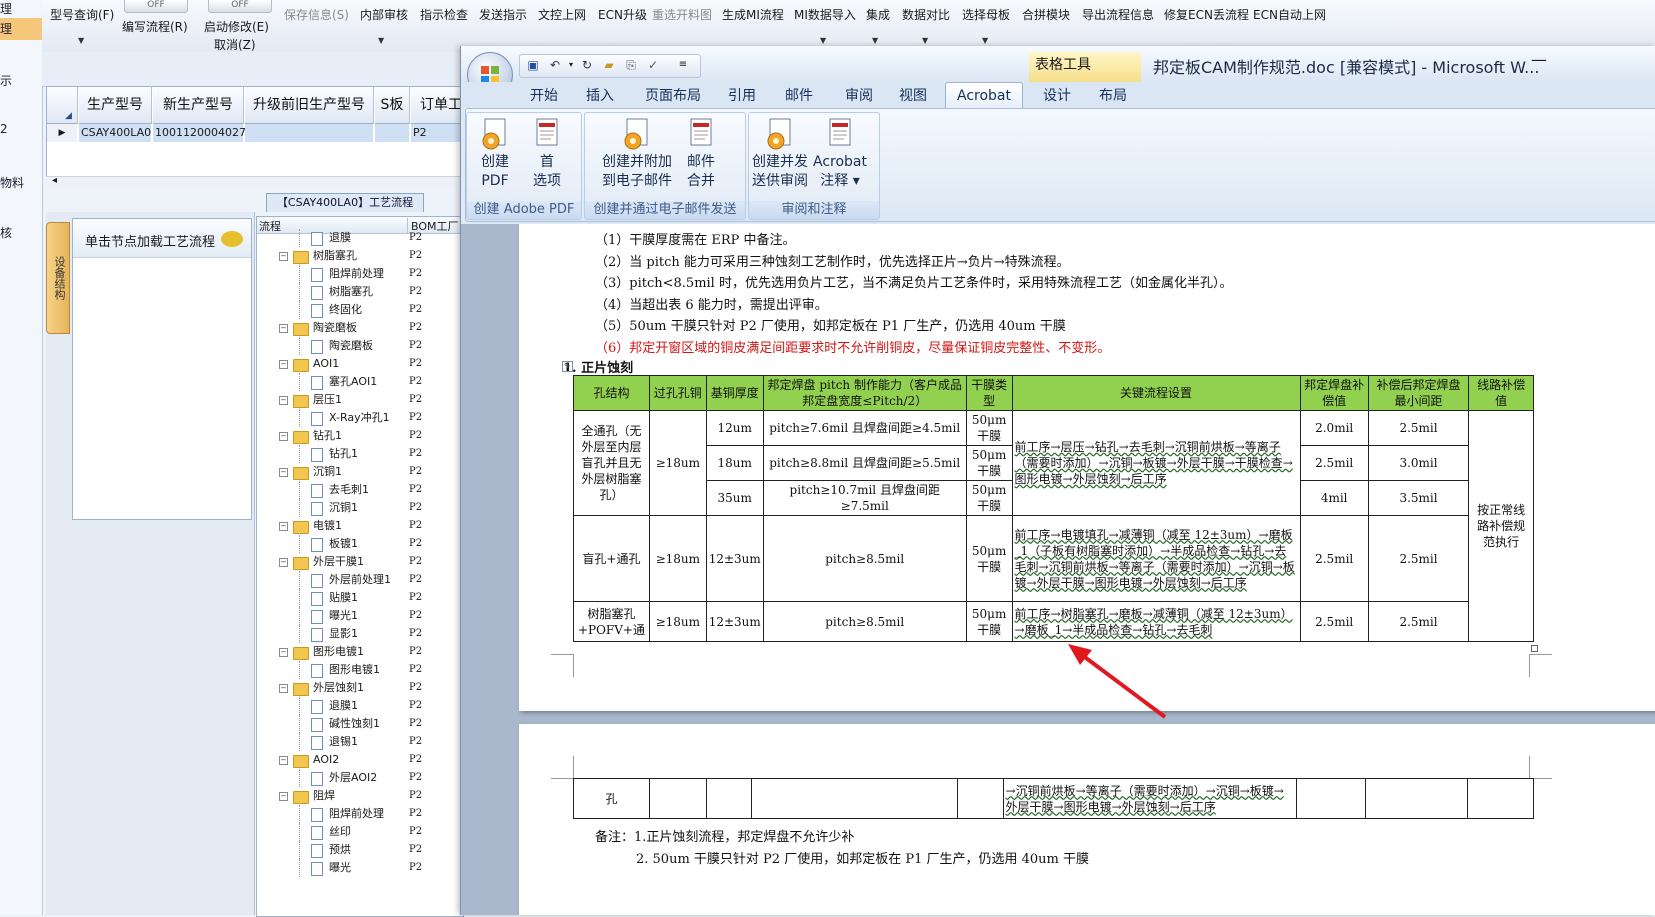  Describe the element at coordinates (1057, 96) in the screenshot. I see `ribbon-tab: 设计` at that location.